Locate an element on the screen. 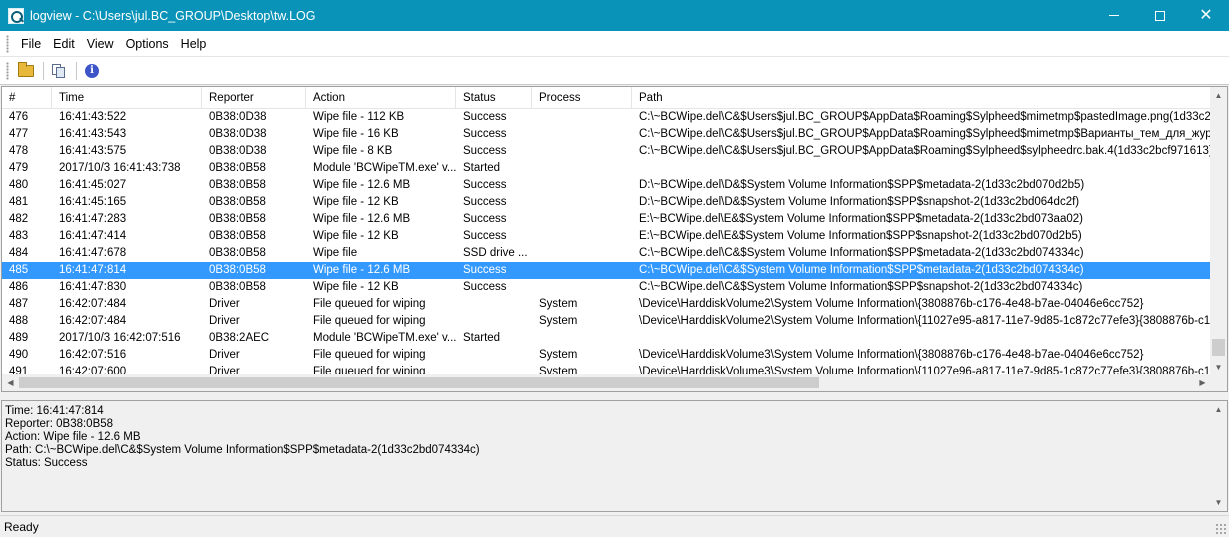  logview-app-icon is located at coordinates (16, 15).